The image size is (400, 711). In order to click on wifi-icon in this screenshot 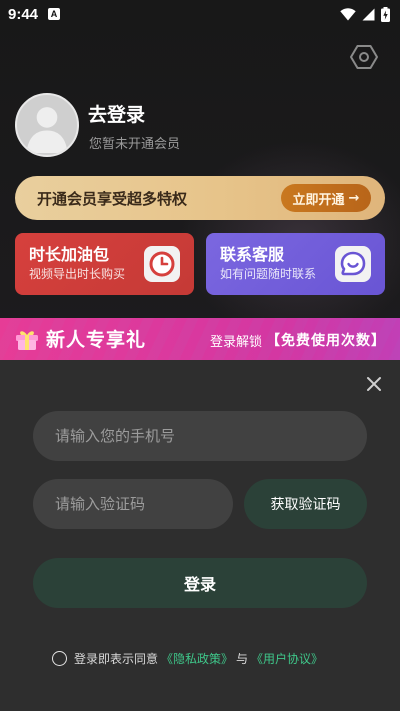, I will do `click(348, 13)`.